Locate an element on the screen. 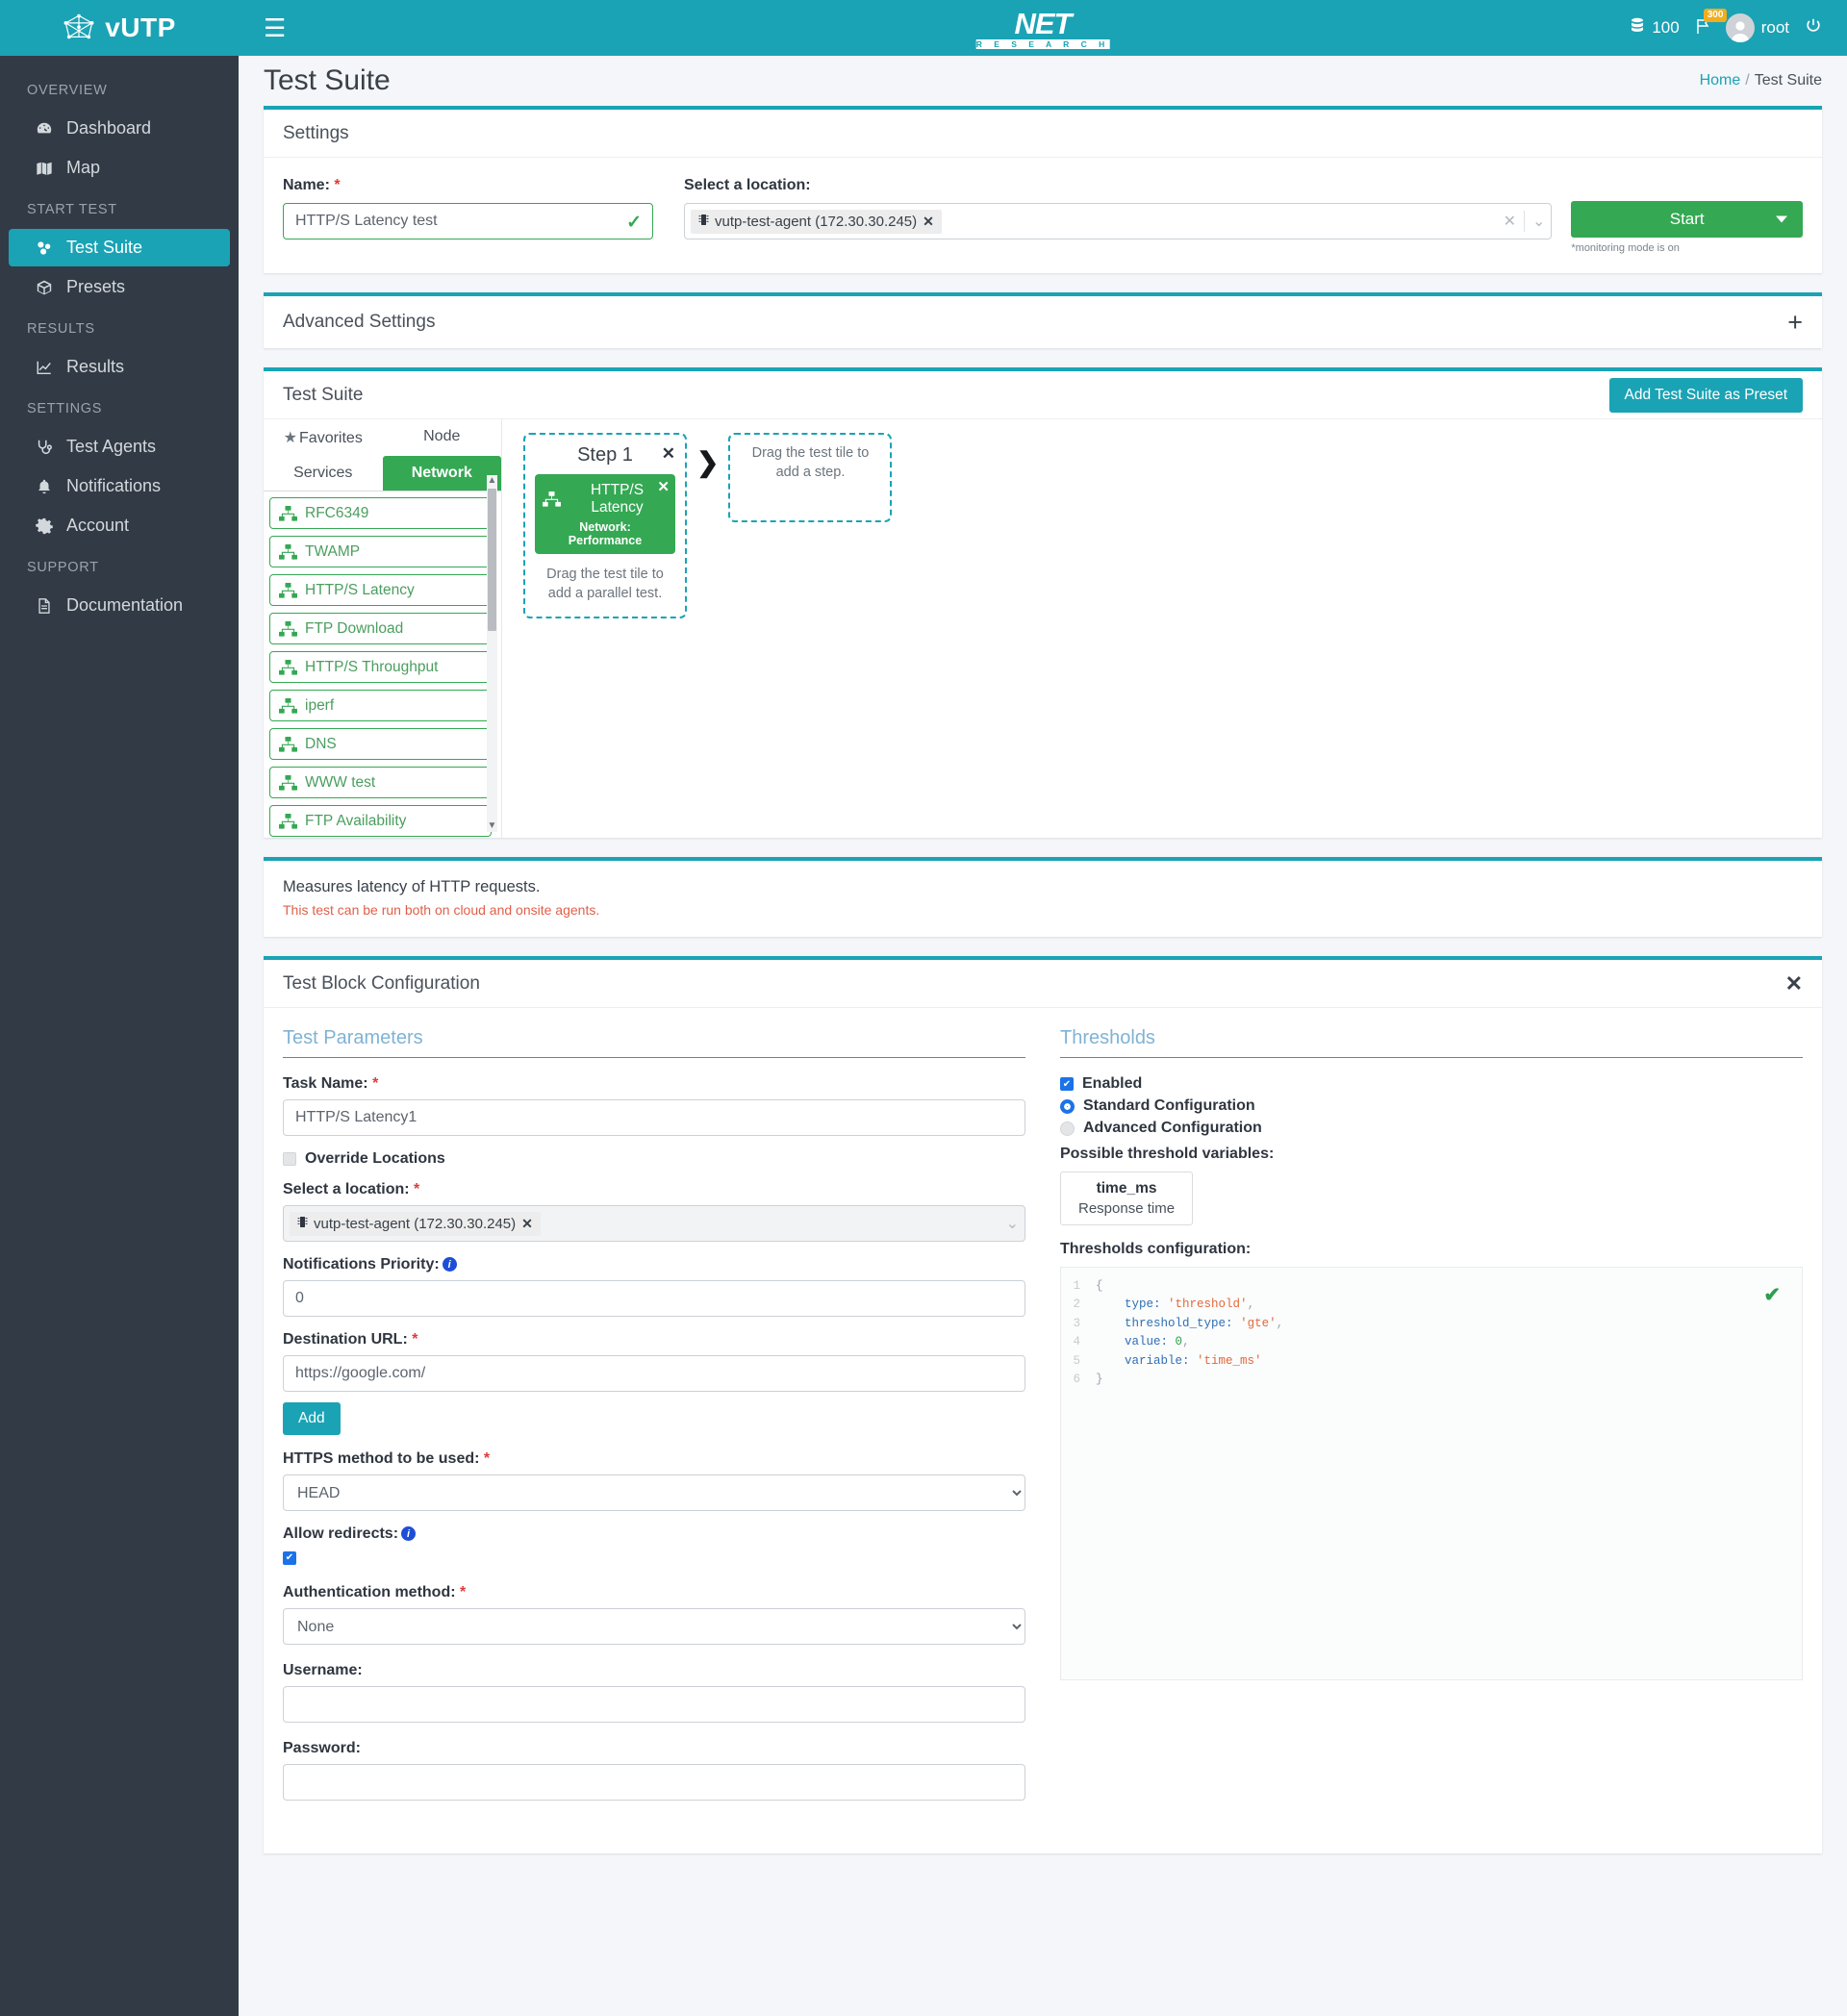  sidebar-item-dashboard: Dashboard is located at coordinates (120, 128).